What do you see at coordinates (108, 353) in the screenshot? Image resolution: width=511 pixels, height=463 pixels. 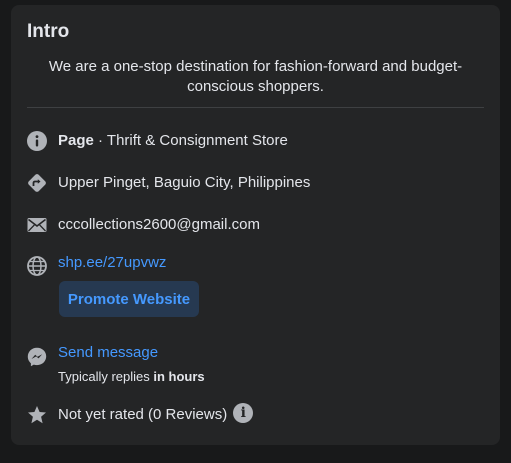 I see `send-message-link: Send message` at bounding box center [108, 353].